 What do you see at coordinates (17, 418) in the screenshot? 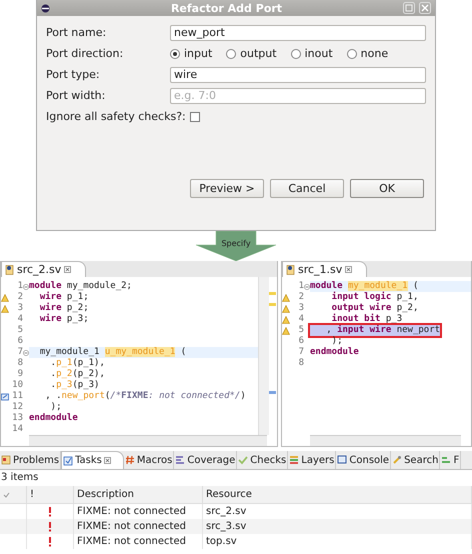
I see `line-number: 13` at bounding box center [17, 418].